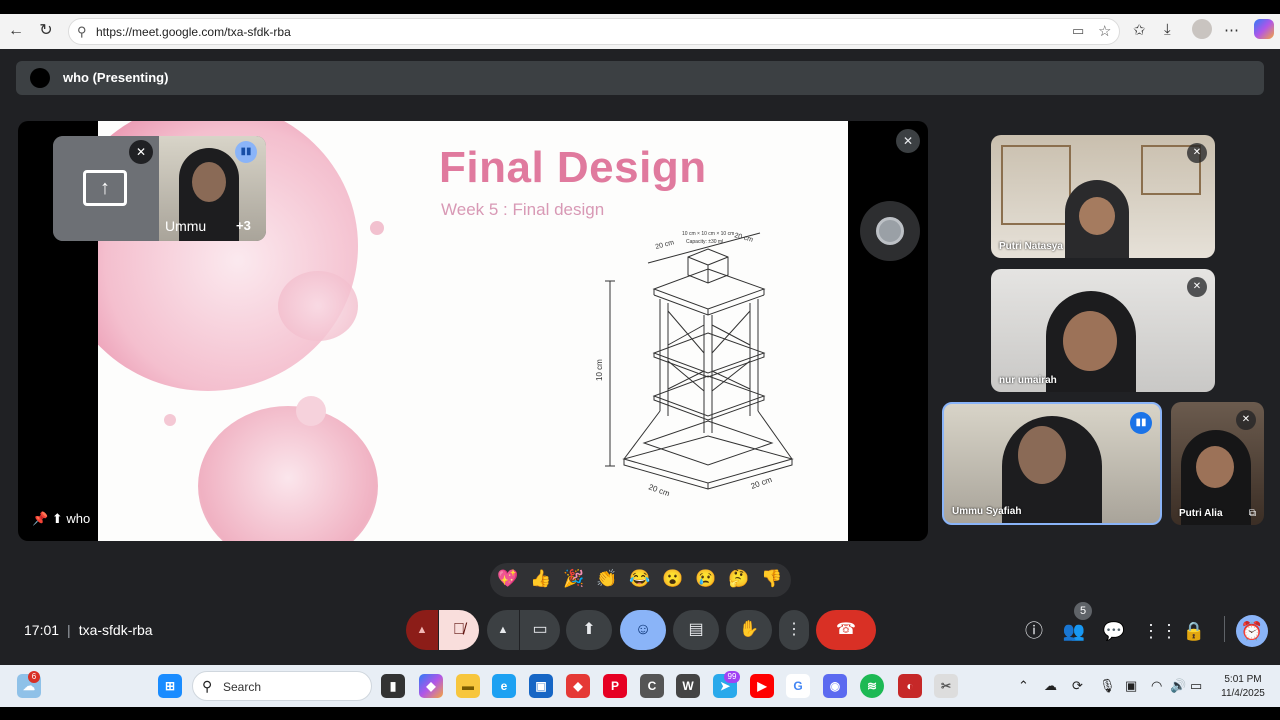 The height and width of the screenshot is (720, 1280). I want to click on taskbar-clock: 5:01 PM 11/4/2025, so click(1243, 687).